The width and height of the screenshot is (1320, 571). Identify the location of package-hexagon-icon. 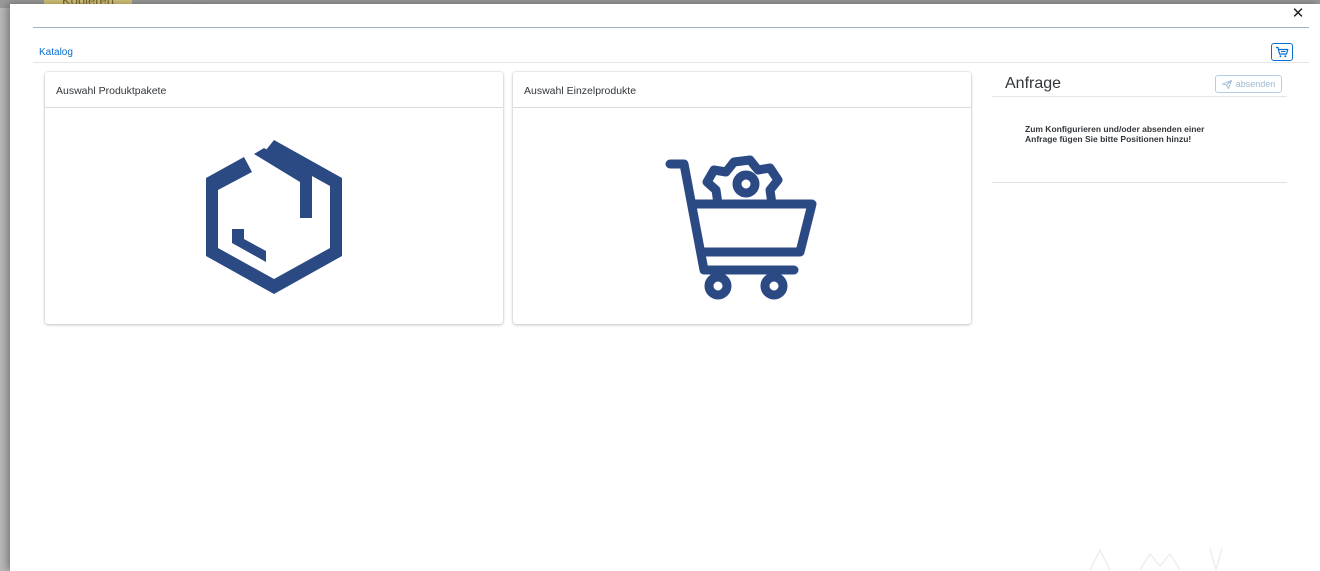
(274, 216).